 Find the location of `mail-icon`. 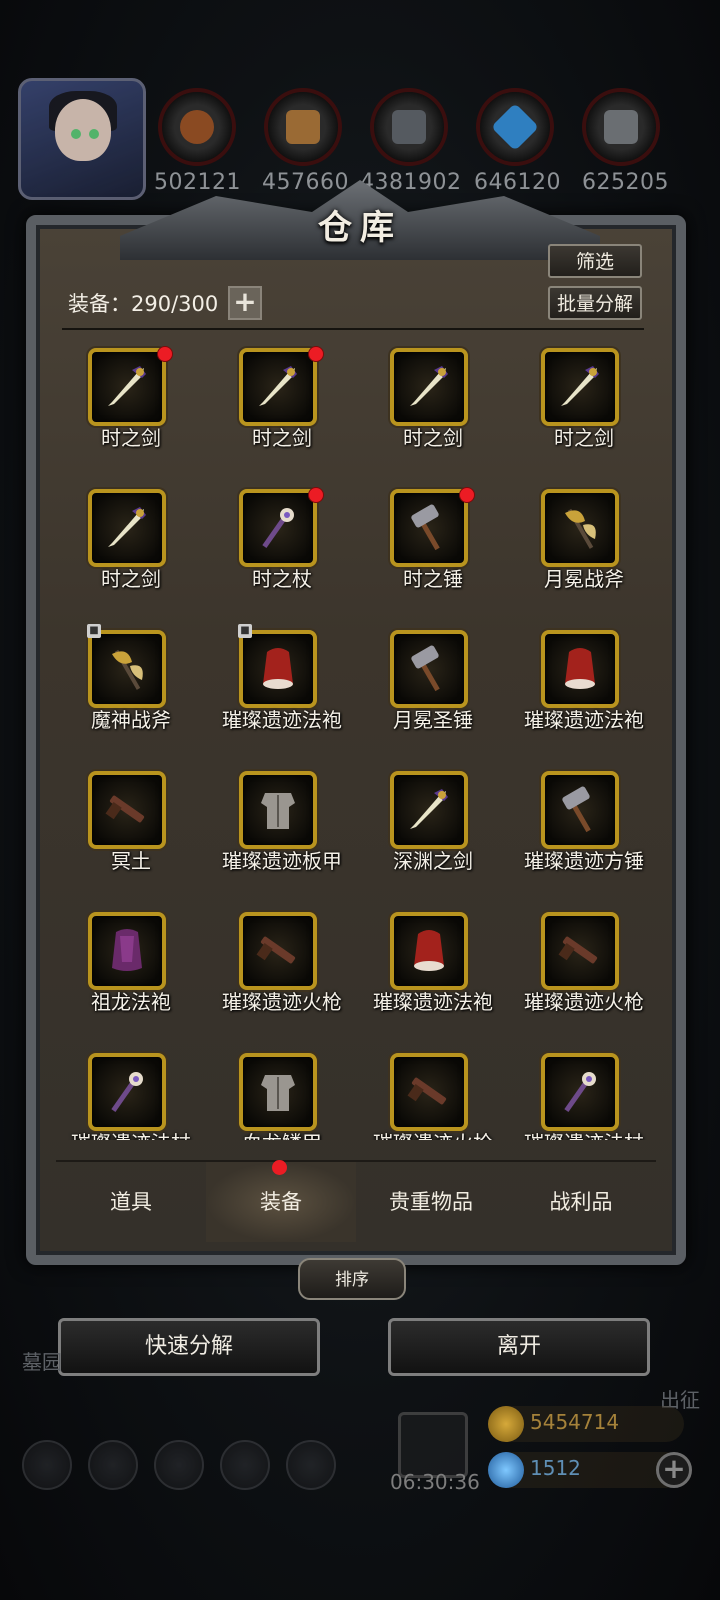

mail-icon is located at coordinates (245, 1465).